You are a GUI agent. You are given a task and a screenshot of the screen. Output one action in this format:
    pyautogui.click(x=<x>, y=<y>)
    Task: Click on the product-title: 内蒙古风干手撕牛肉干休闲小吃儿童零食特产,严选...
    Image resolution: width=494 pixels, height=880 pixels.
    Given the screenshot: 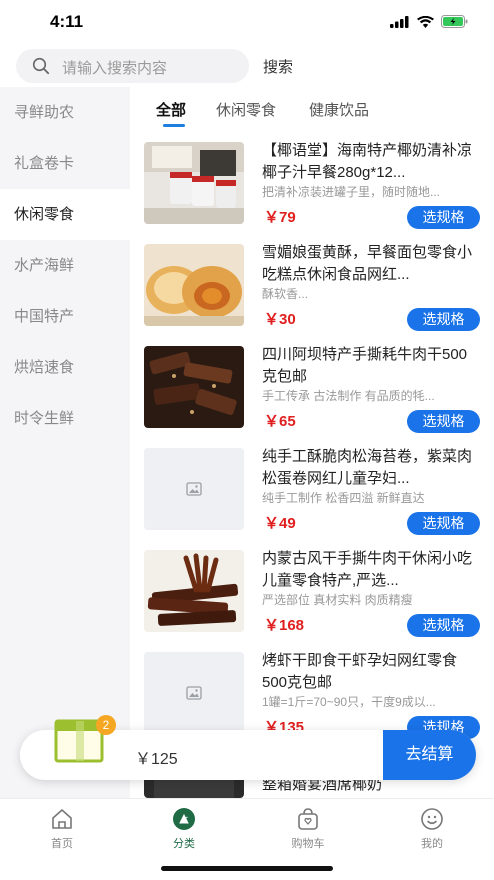 What is the action you would take?
    pyautogui.click(x=367, y=569)
    